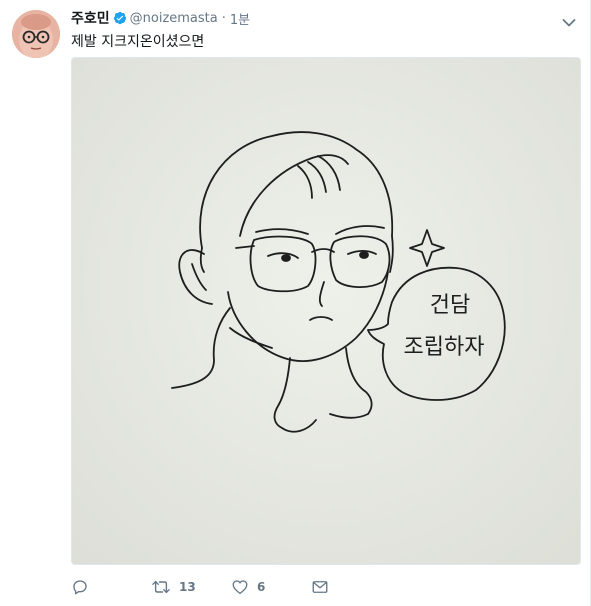  What do you see at coordinates (111, 587) in the screenshot?
I see `reply-button` at bounding box center [111, 587].